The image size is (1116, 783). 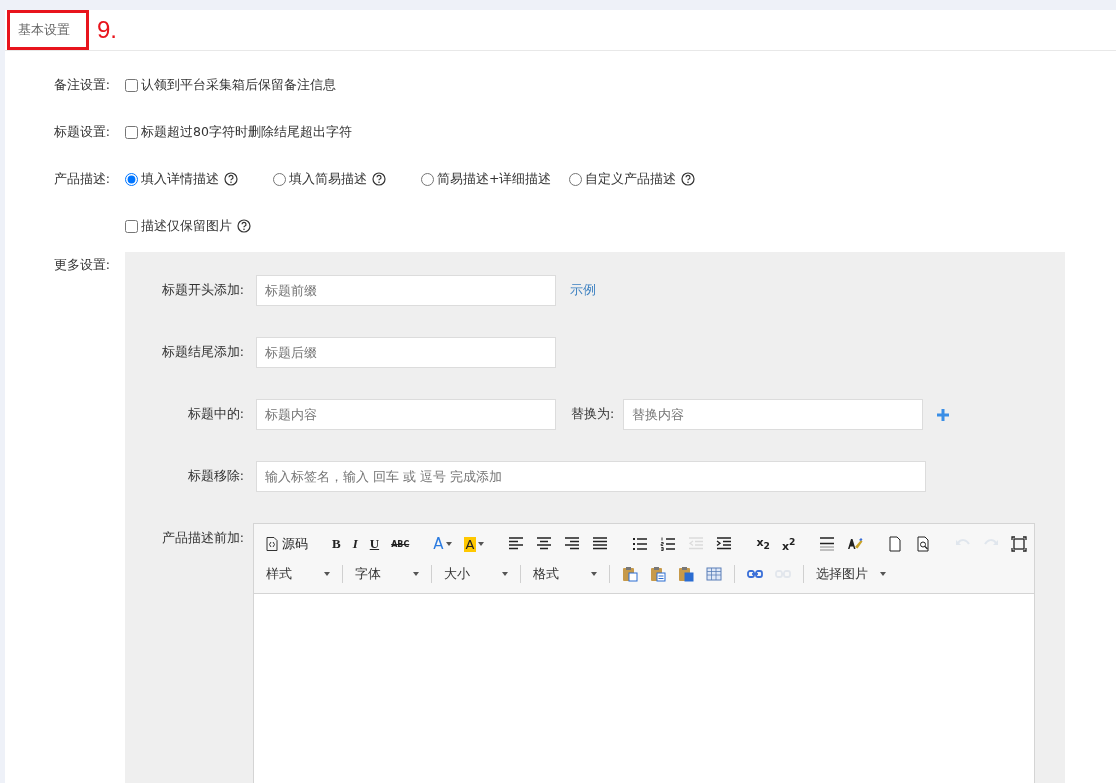 I want to click on strikethrough-button: ABC, so click(x=400, y=544).